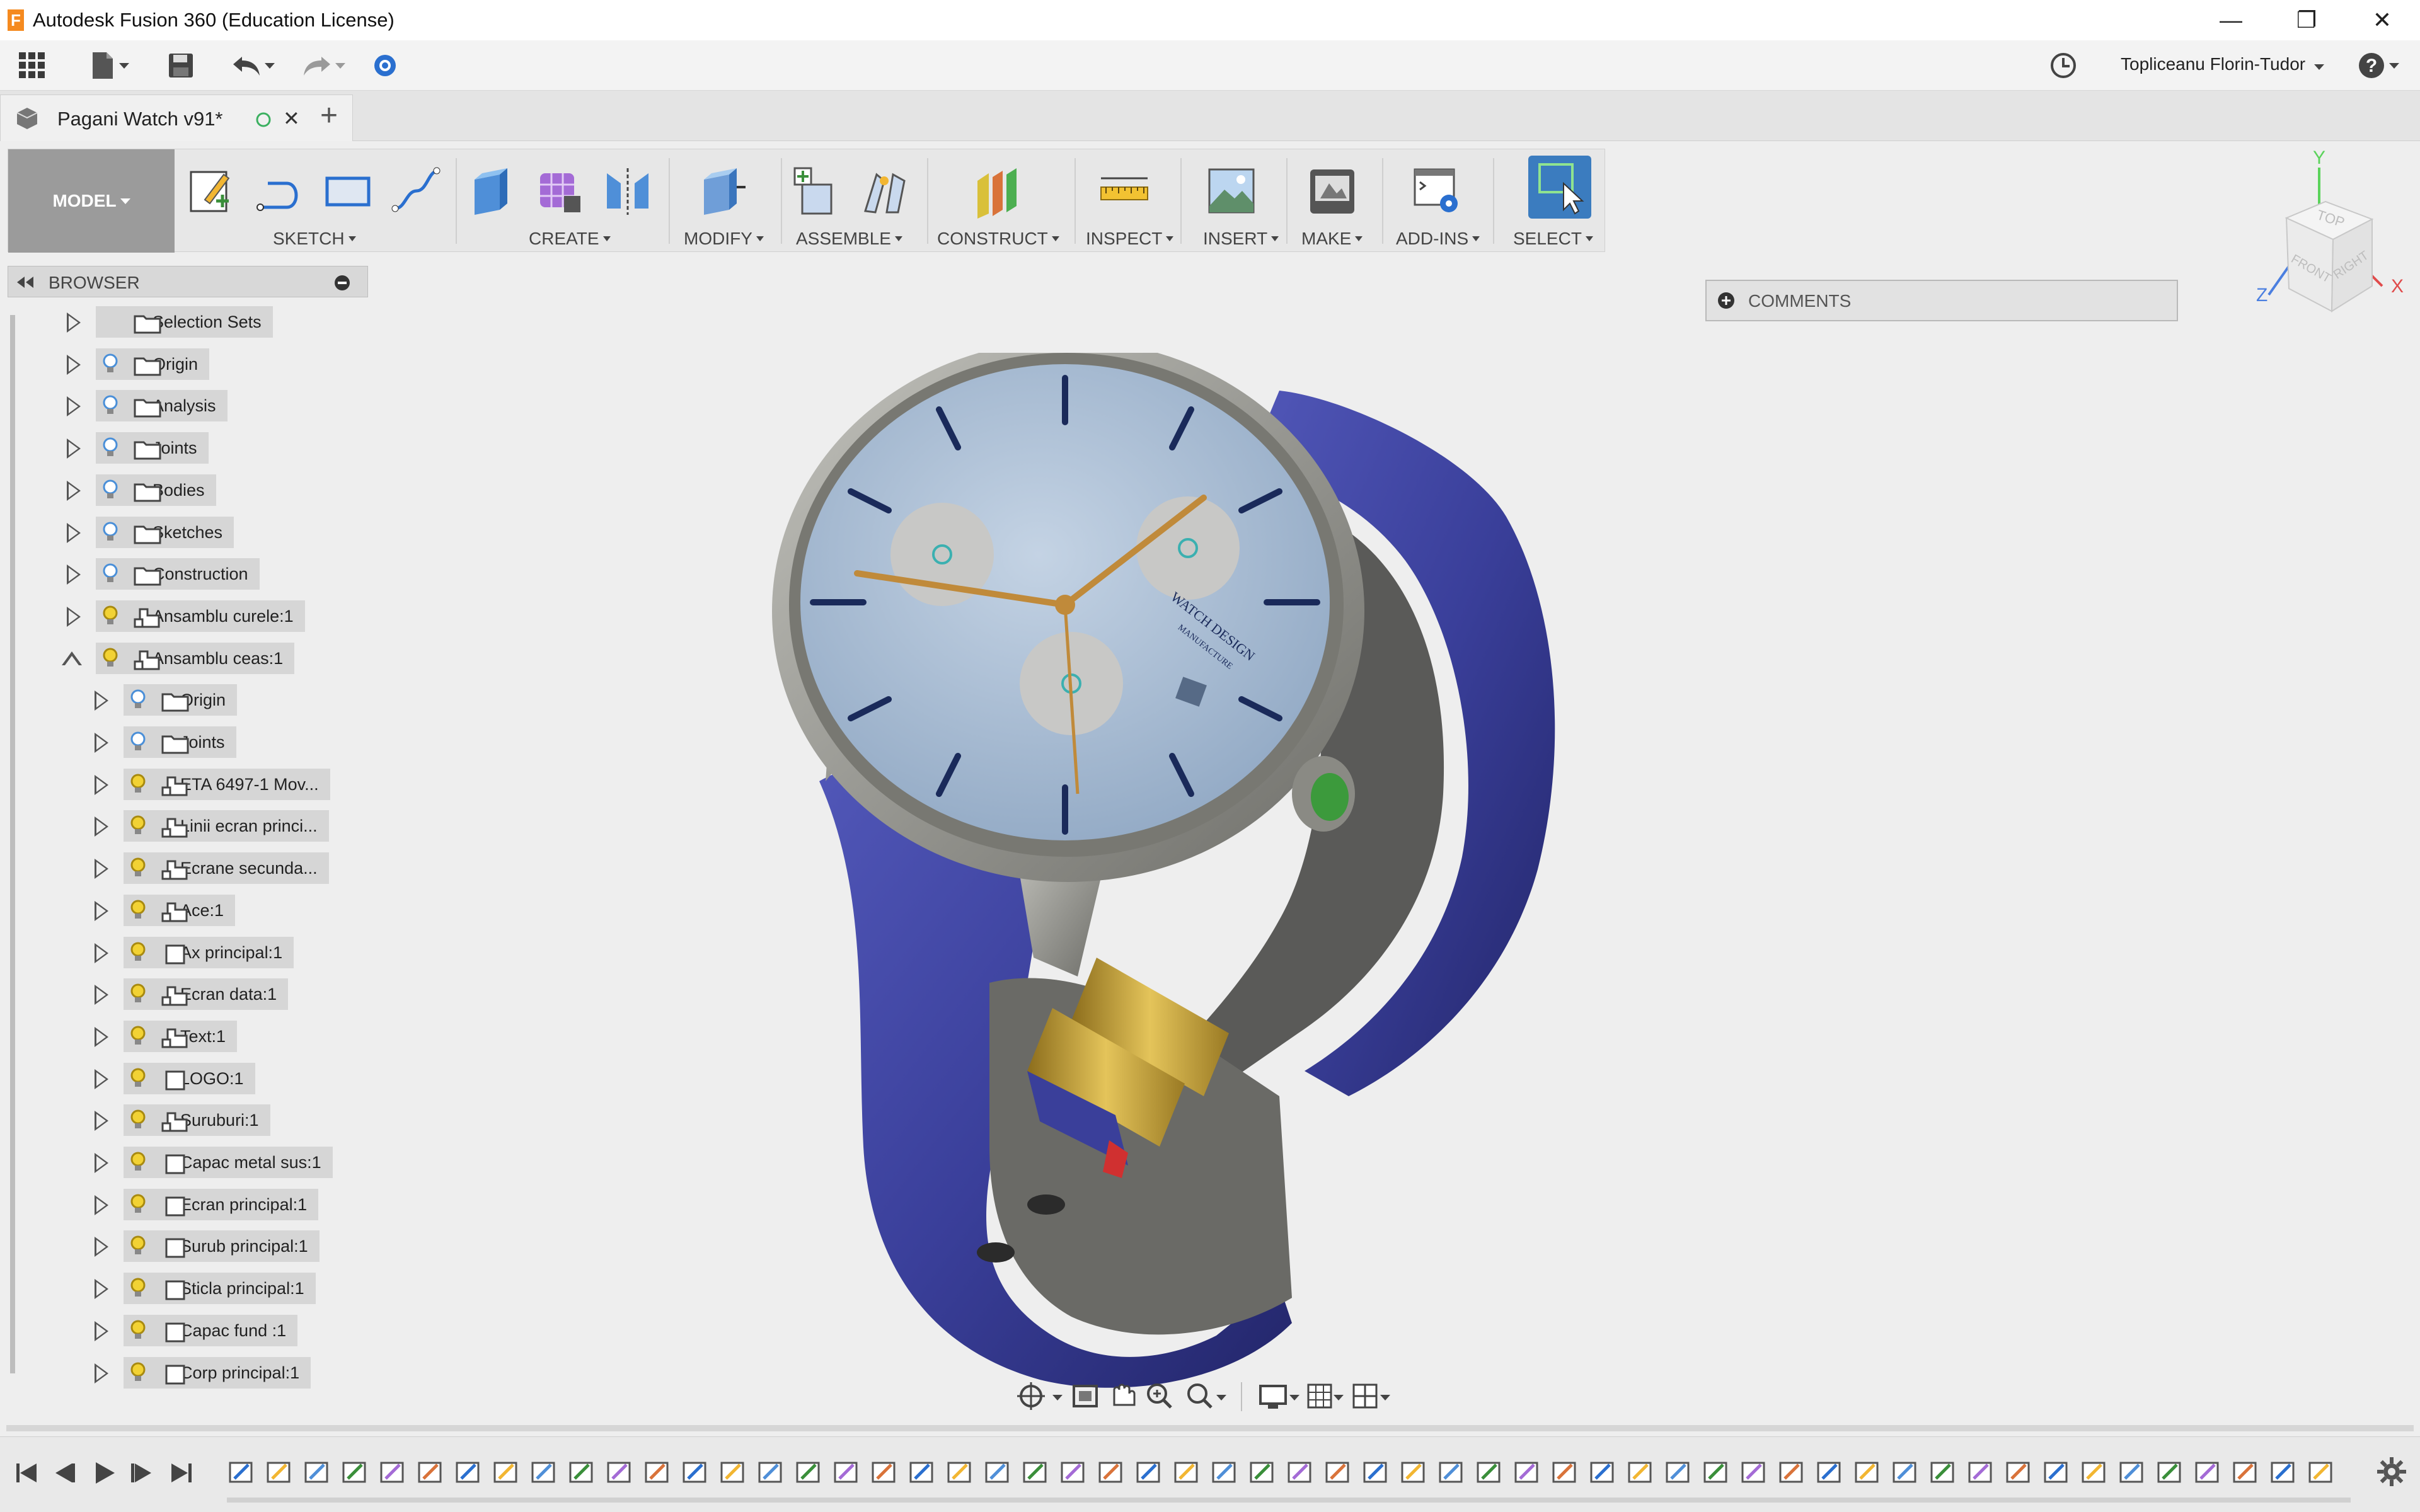  What do you see at coordinates (211, 700) in the screenshot?
I see `browser-tree-item: Origin` at bounding box center [211, 700].